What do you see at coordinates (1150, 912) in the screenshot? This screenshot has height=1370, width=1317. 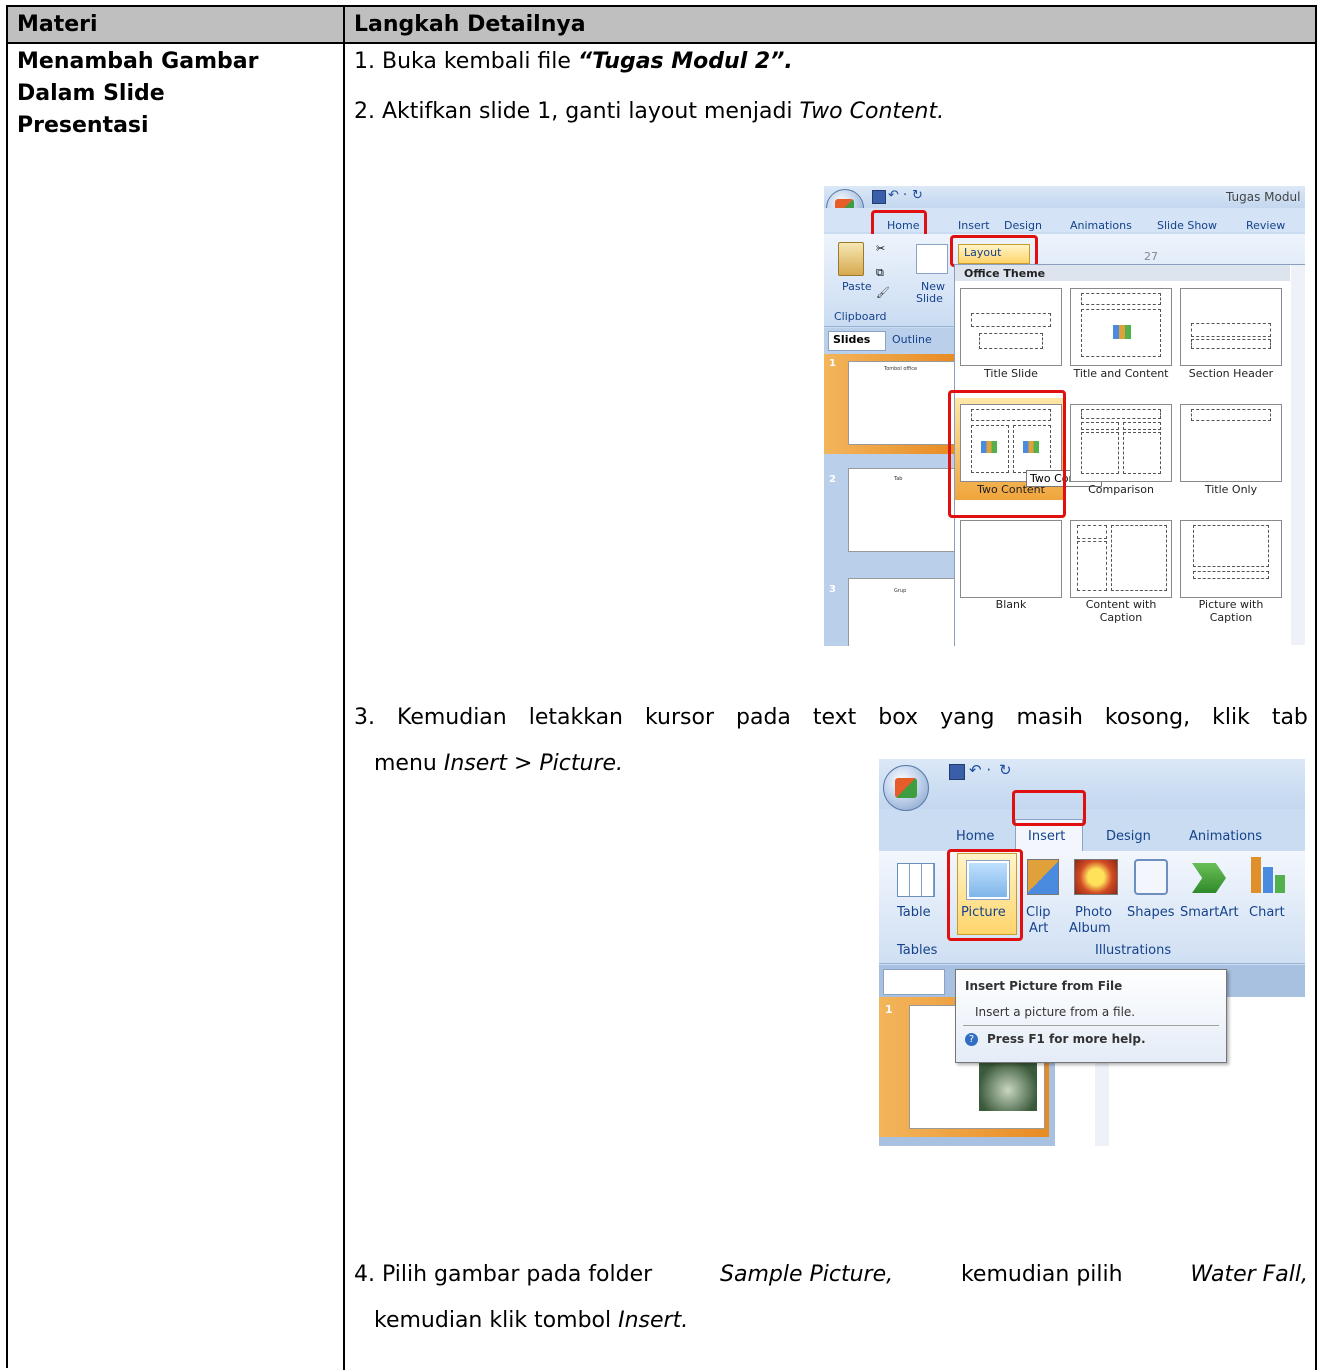 I see `shapes-label: Shapes` at bounding box center [1150, 912].